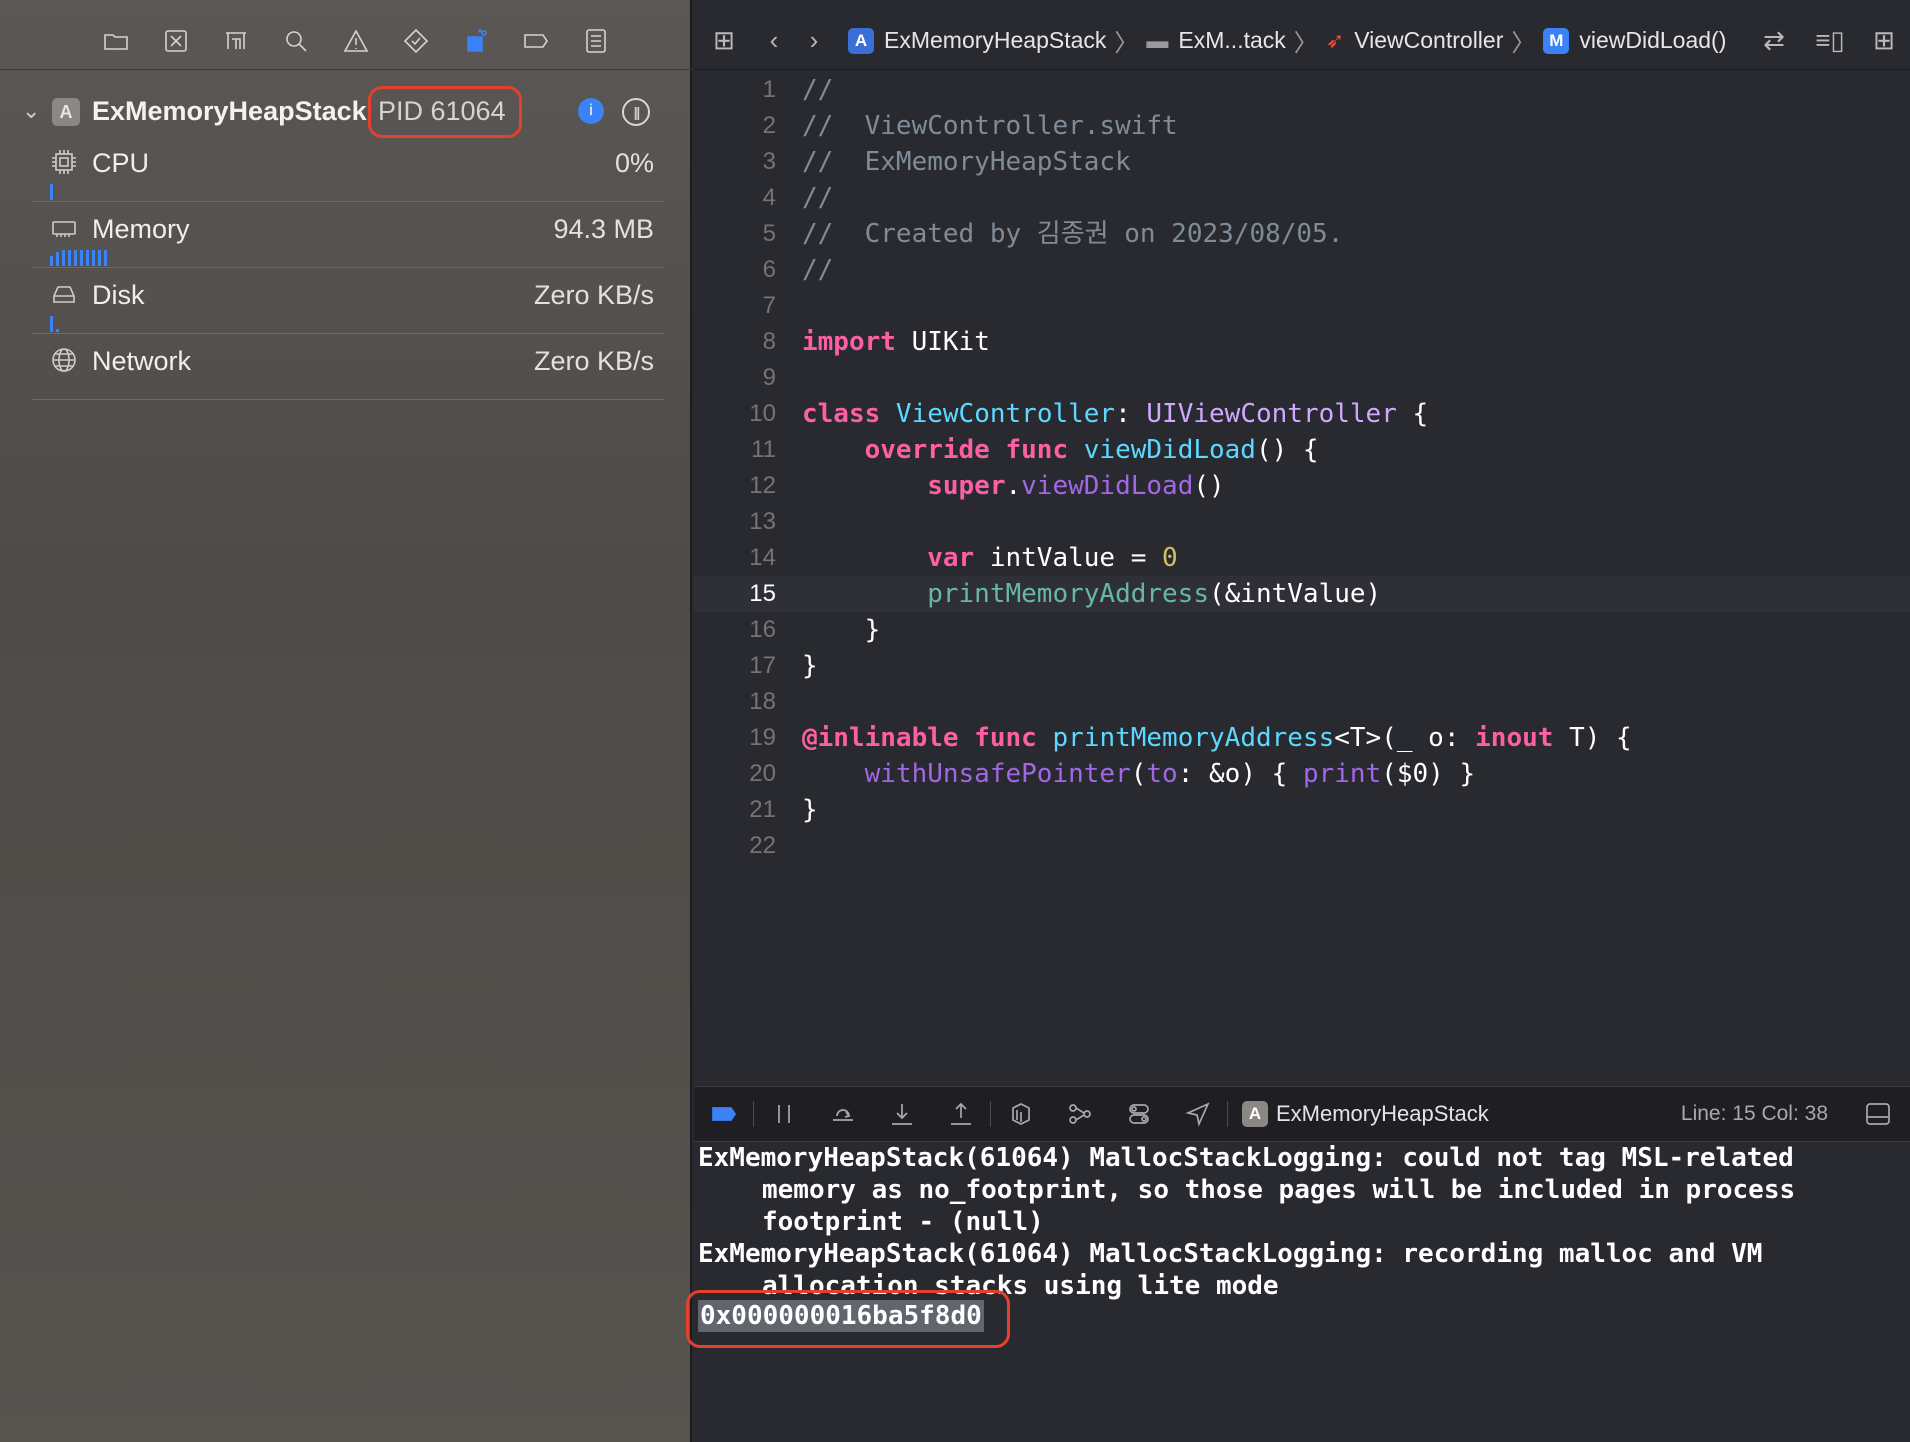 The image size is (1910, 1442). I want to click on gauge-icon: |||, so click(636, 112).